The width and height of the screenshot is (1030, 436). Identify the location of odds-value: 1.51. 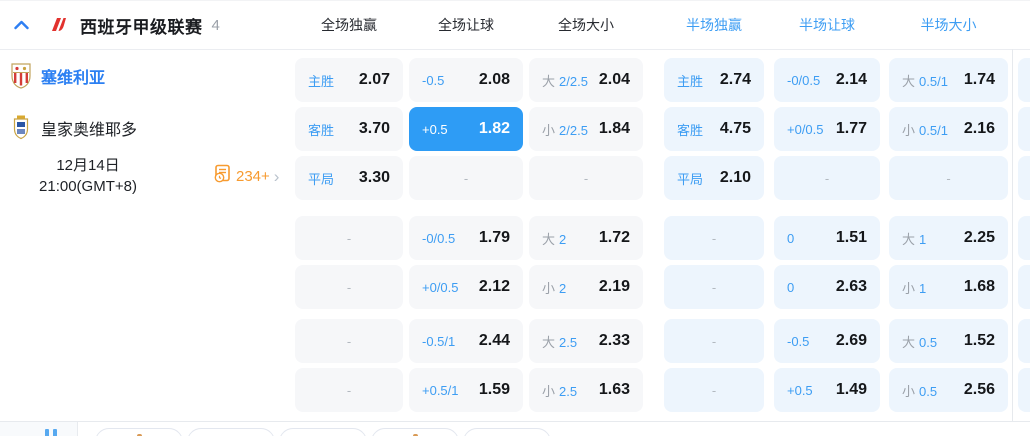
(851, 237).